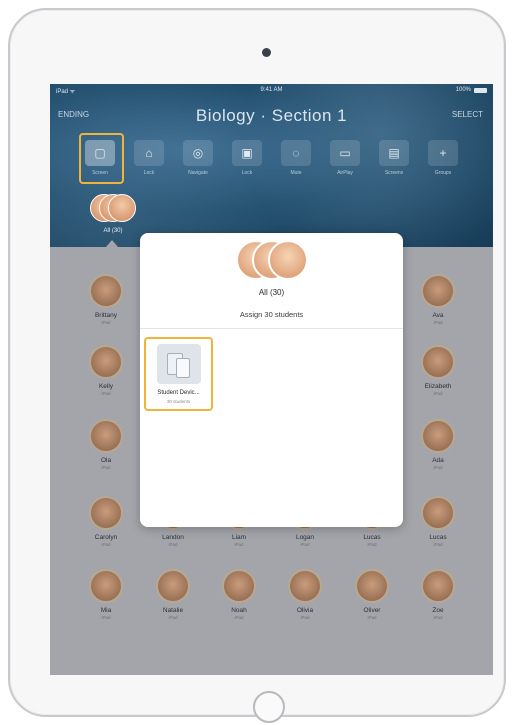  I want to click on student-name: Natalie, so click(173, 610).